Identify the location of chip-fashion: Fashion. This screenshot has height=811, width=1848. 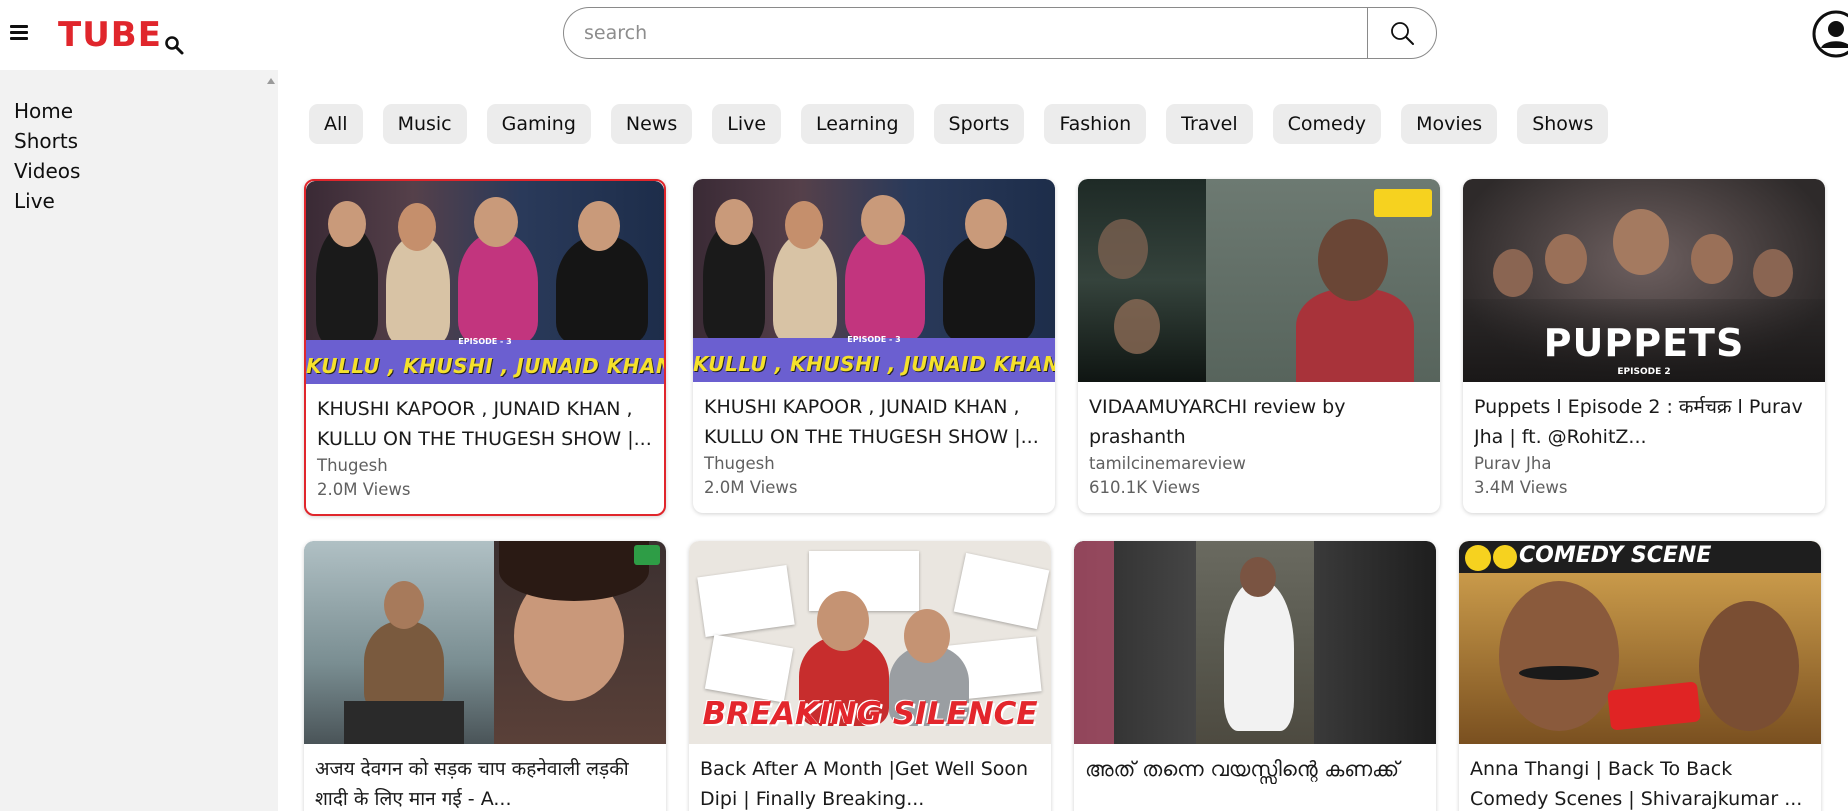
(1095, 124).